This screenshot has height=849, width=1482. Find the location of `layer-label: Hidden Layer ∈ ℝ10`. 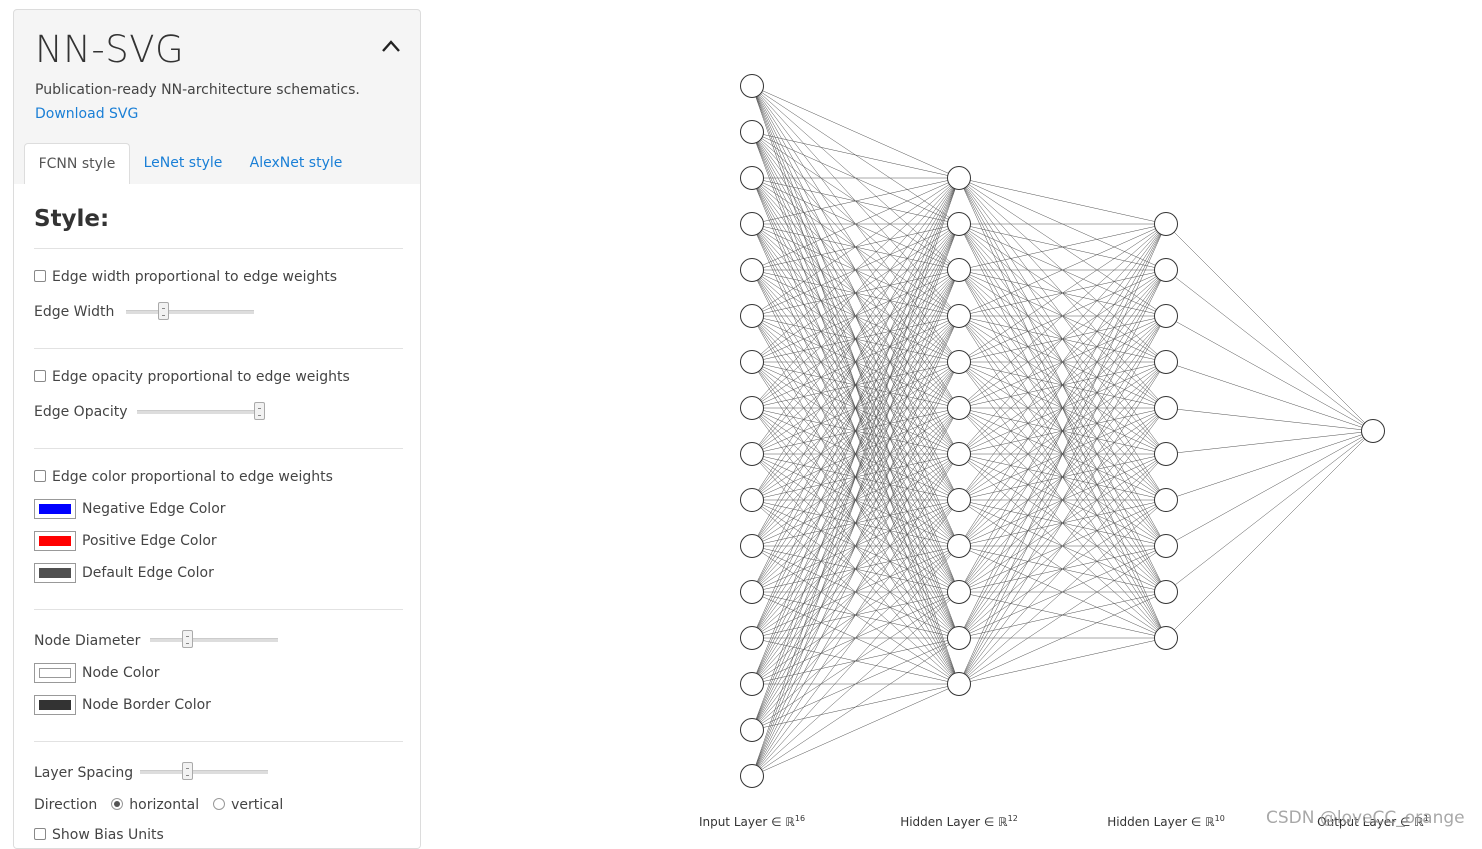

layer-label: Hidden Layer ∈ ℝ10 is located at coordinates (1166, 821).